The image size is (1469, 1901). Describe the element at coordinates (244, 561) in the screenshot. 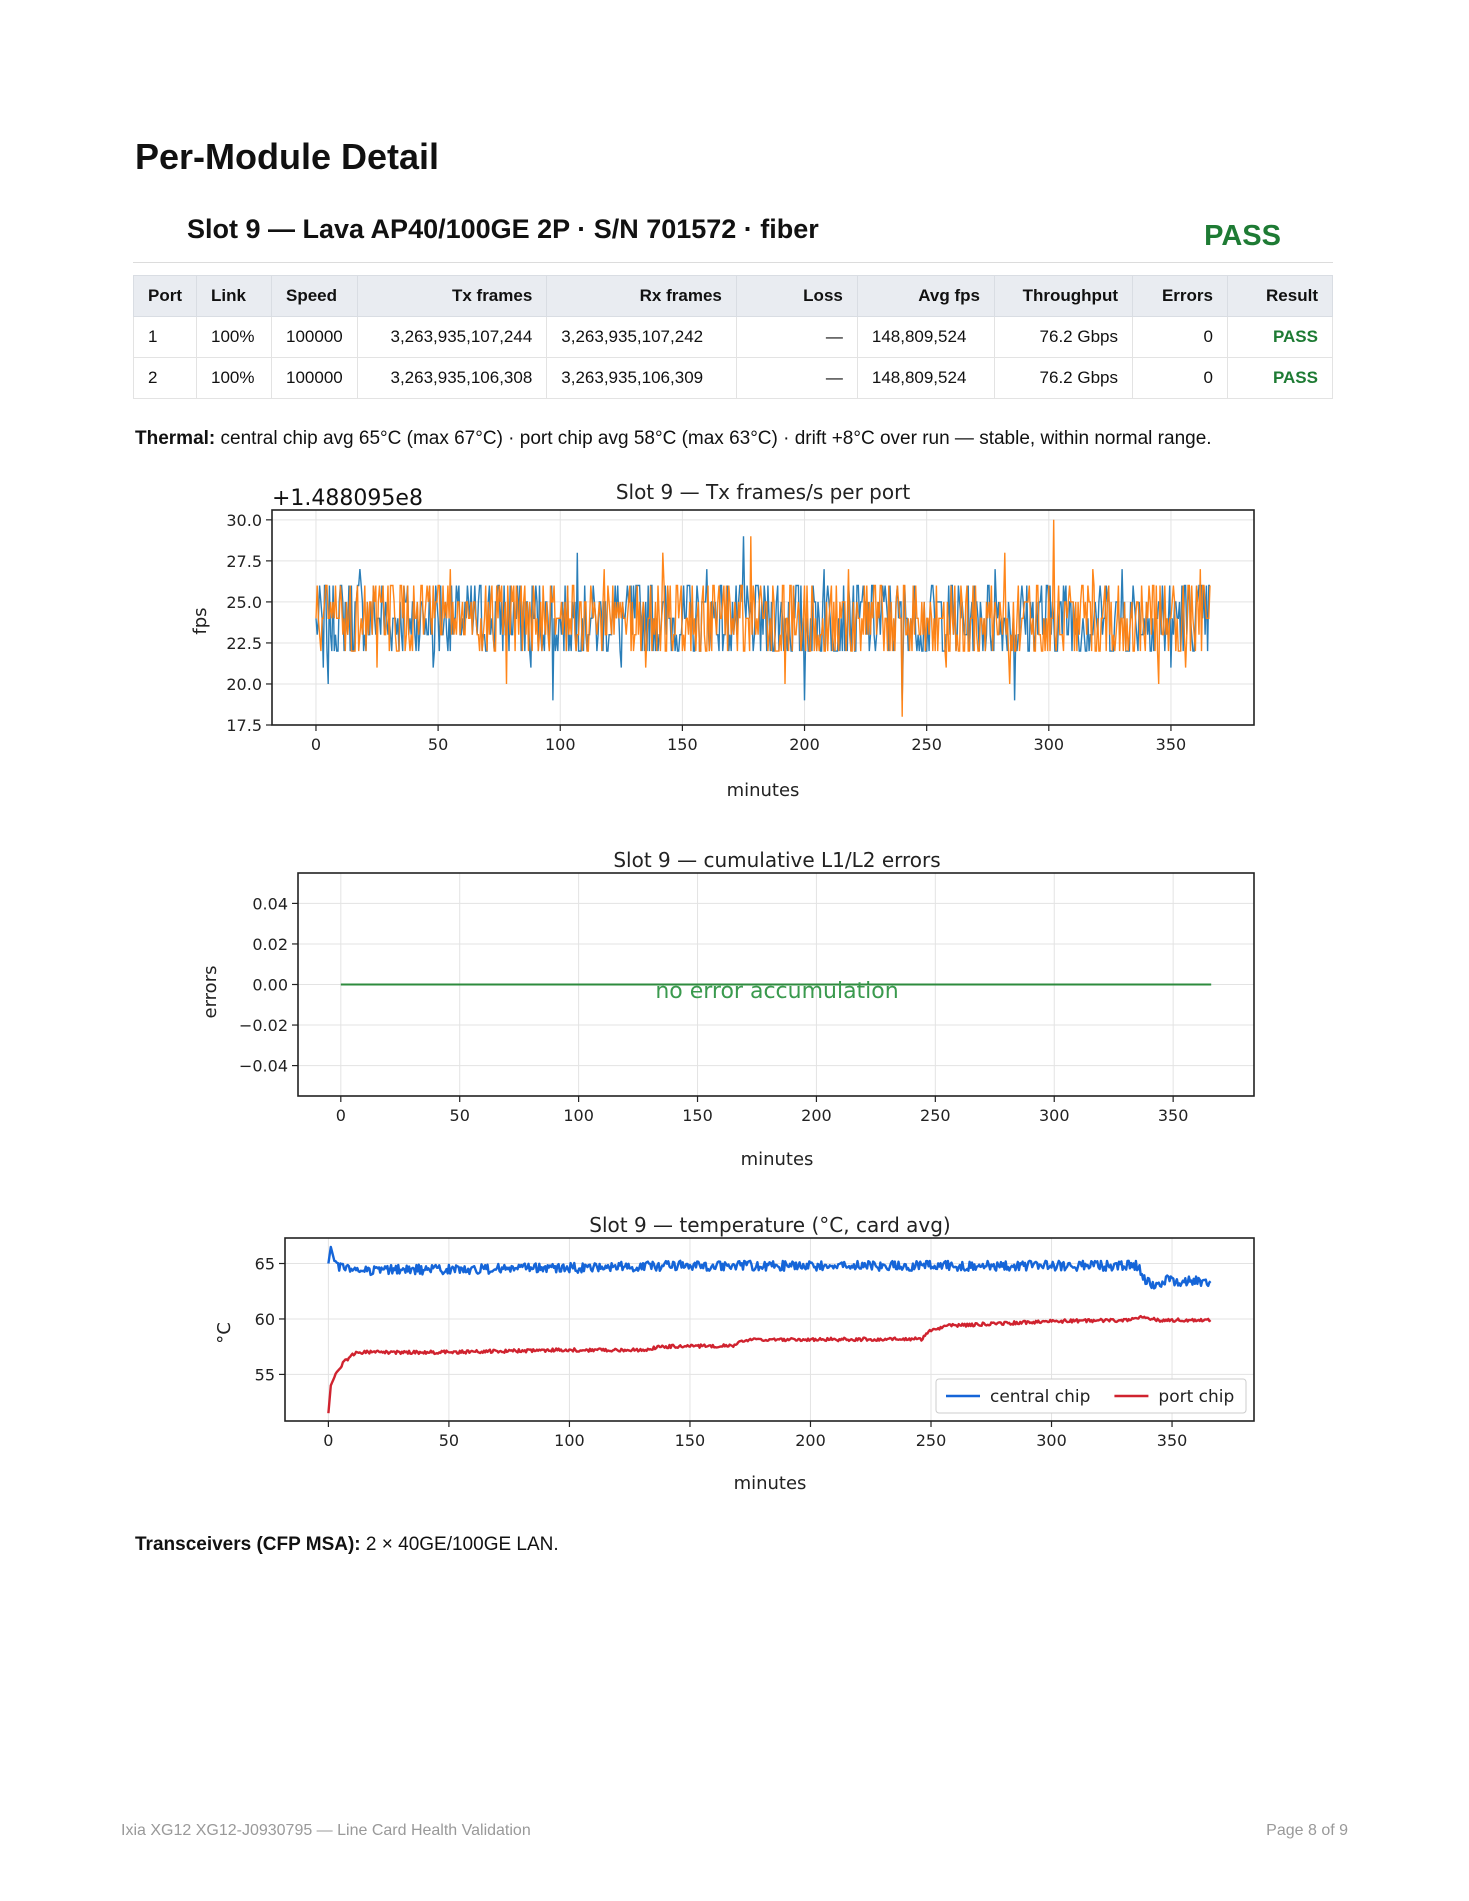

I see `y-tick-label: 27.5` at that location.